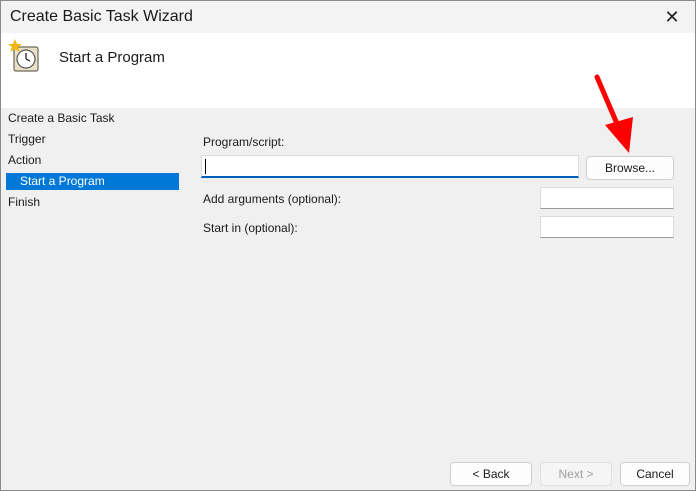  Describe the element at coordinates (576, 474) in the screenshot. I see `next-button: Next >` at that location.